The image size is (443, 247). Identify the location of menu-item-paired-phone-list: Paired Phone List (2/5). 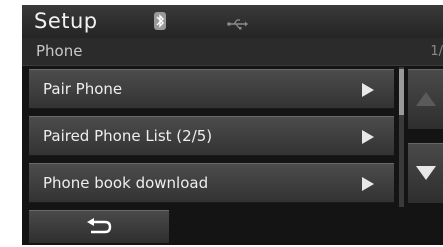
(211, 136).